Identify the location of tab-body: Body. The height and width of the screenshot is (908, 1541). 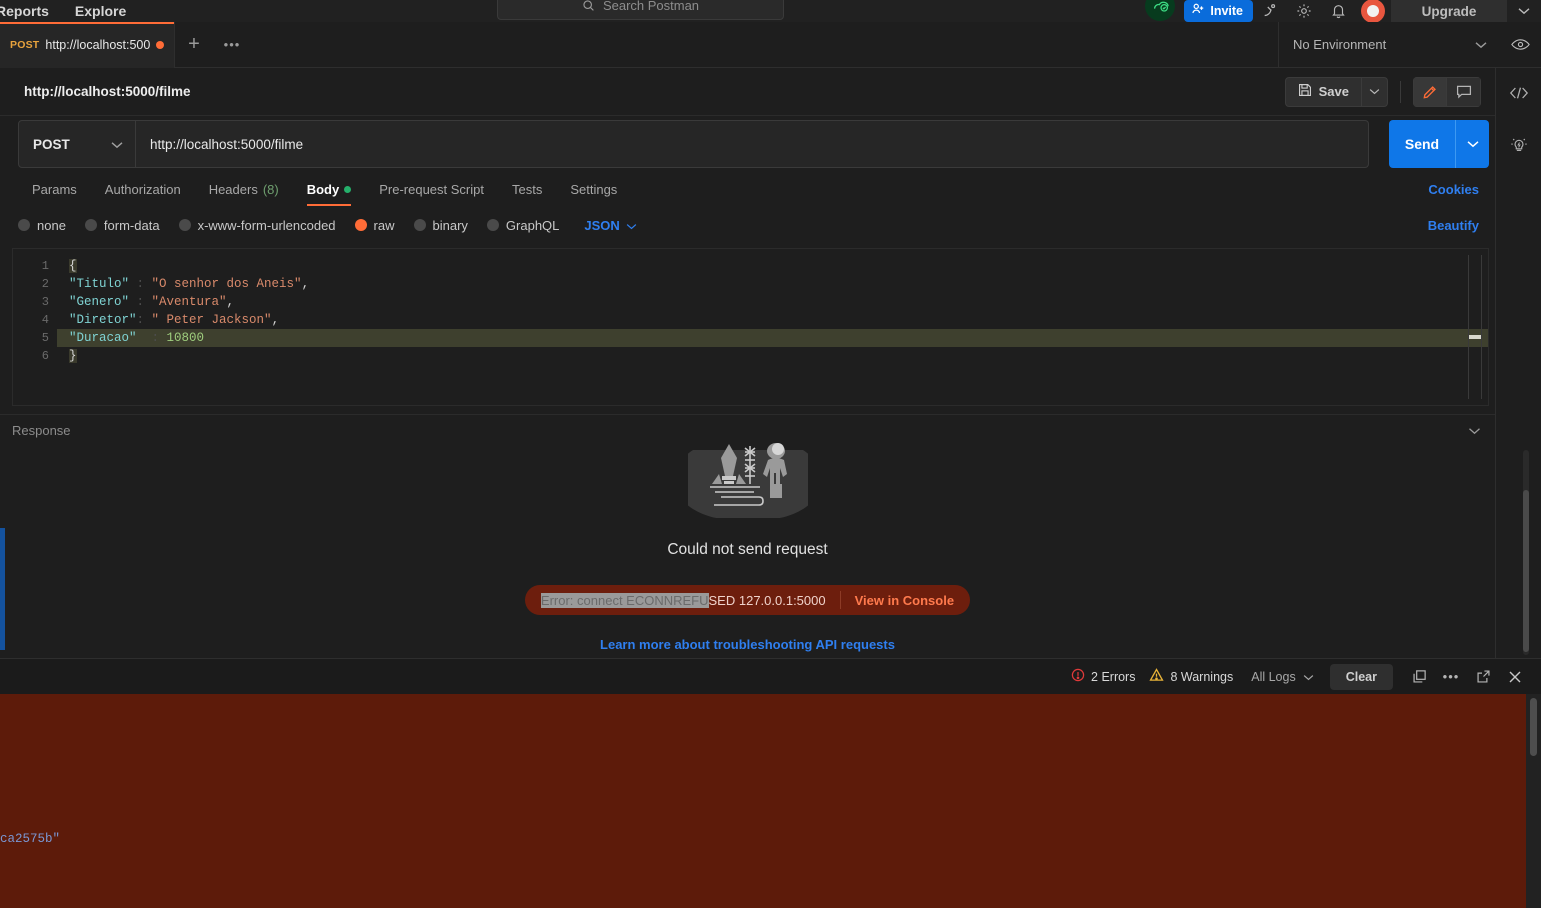
(329, 189).